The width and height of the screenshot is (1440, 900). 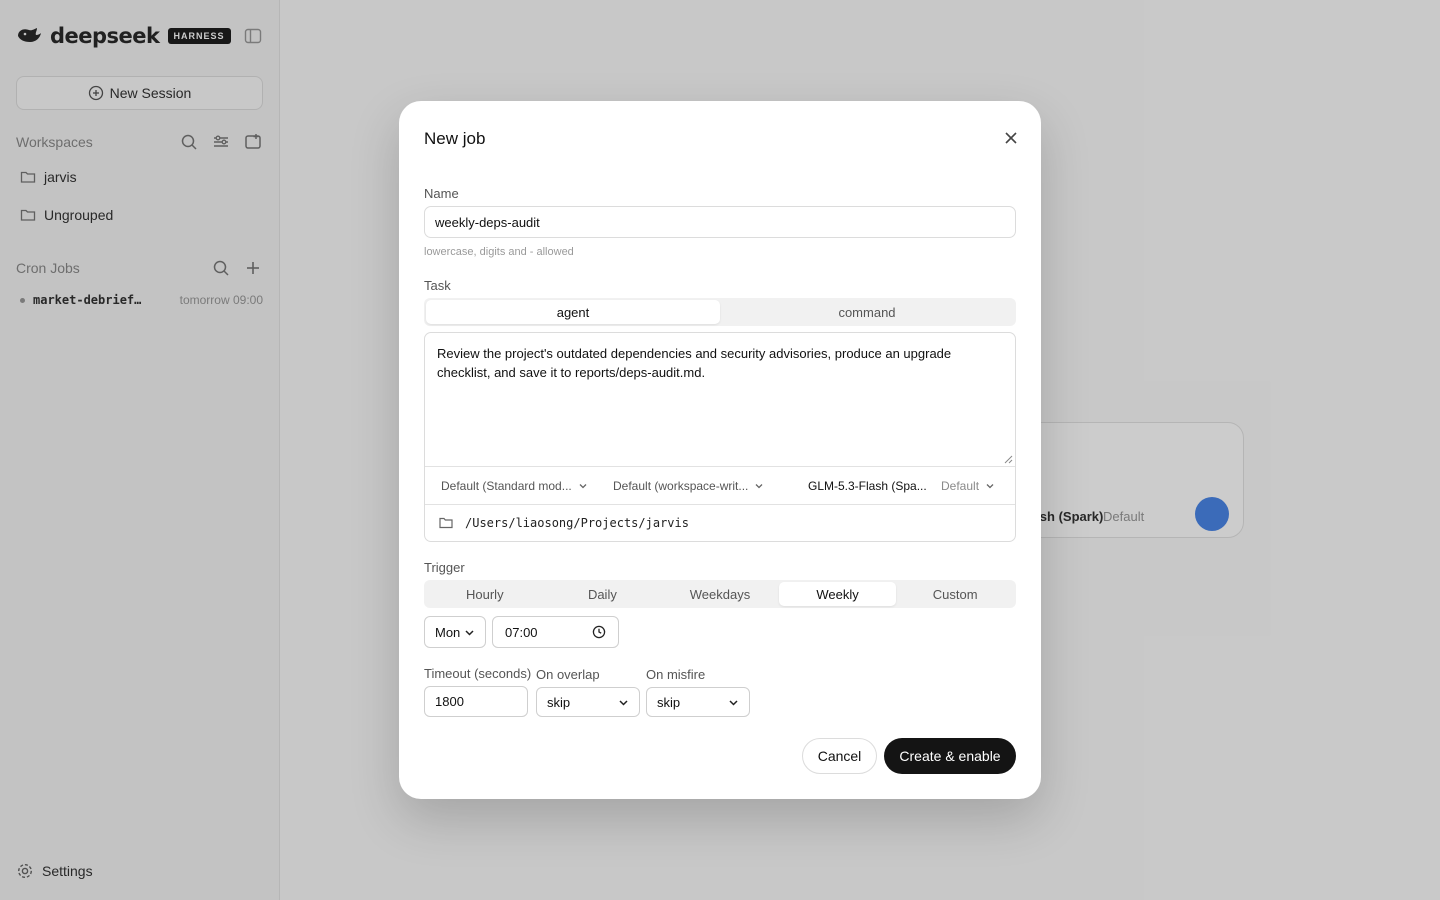 I want to click on misfire-select: skip, so click(x=698, y=702).